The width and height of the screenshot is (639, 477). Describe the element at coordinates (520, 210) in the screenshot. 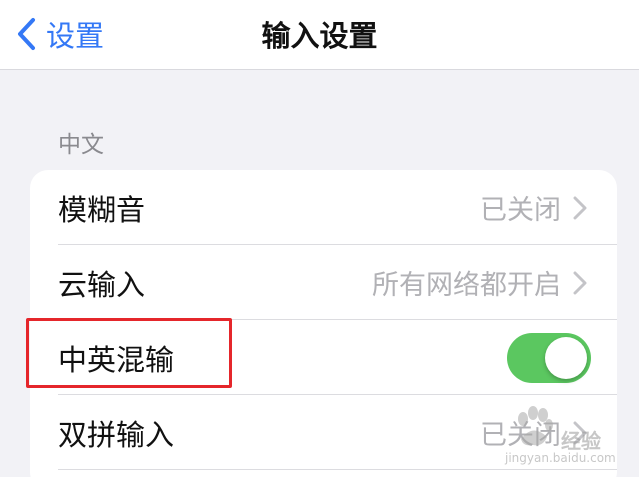

I see `row-value: 已关闭` at that location.